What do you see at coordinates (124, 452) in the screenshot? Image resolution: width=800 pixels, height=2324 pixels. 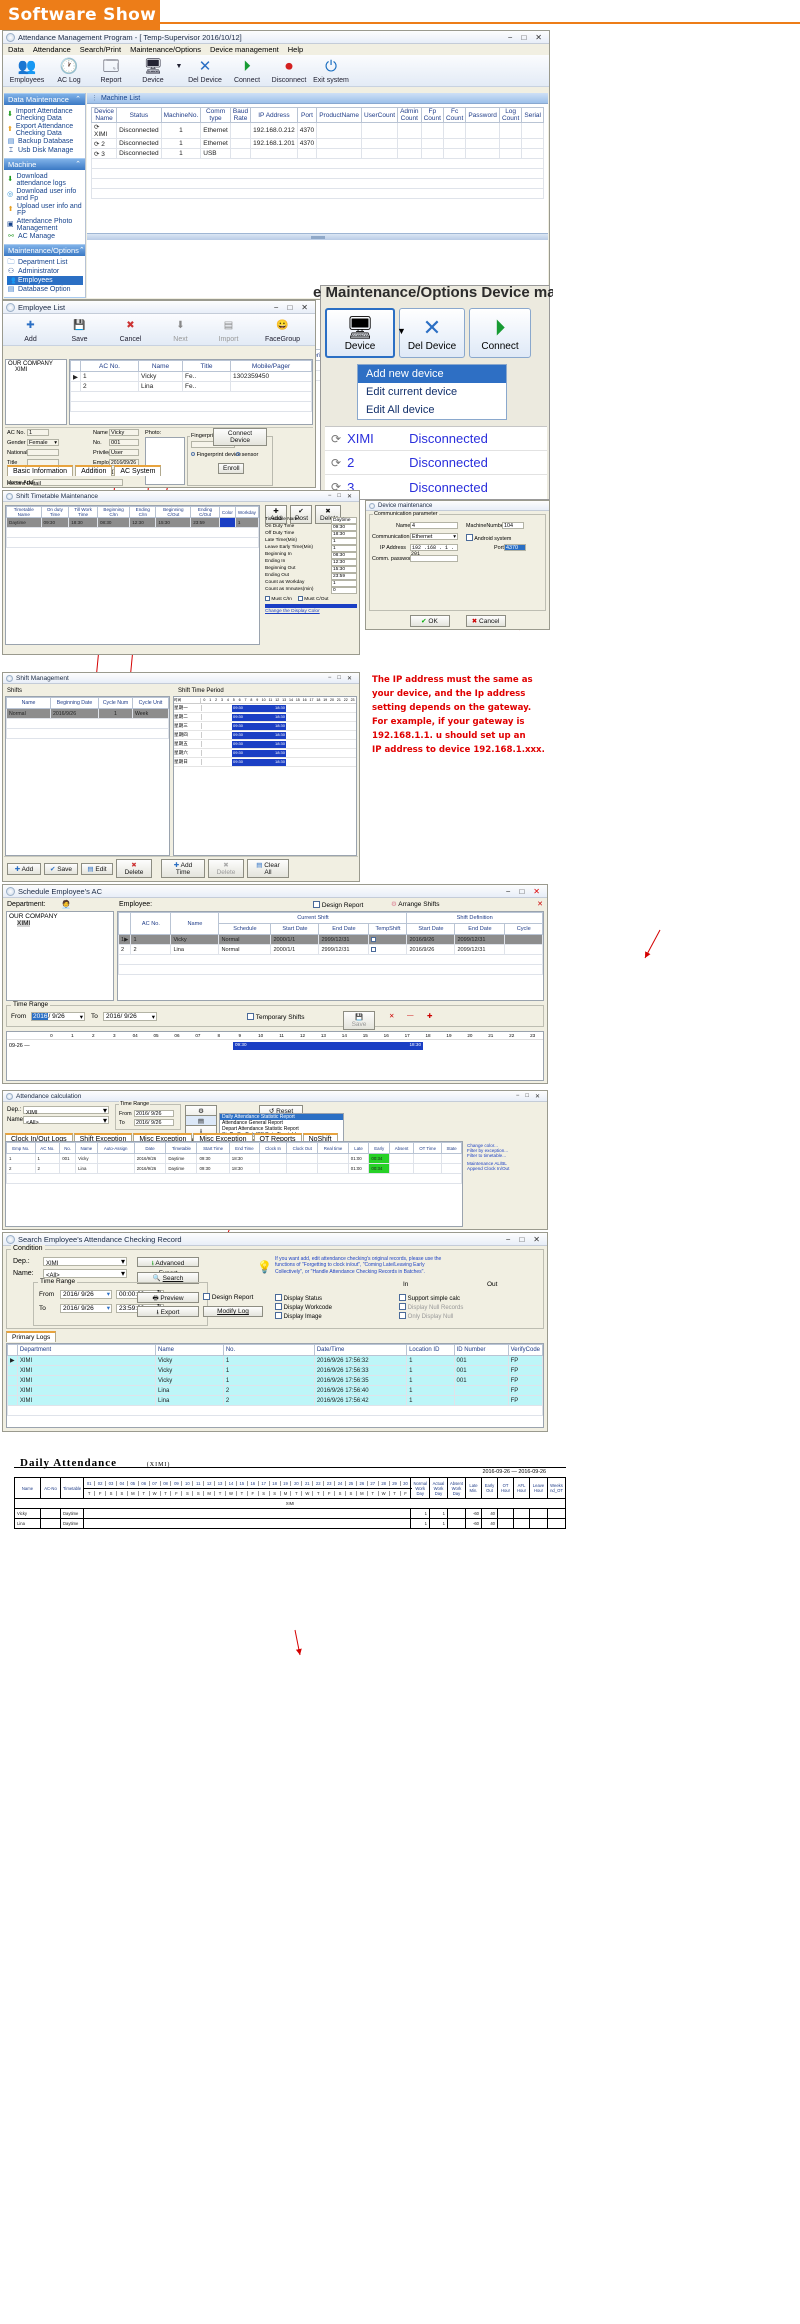 I see `select-privilege: User` at bounding box center [124, 452].